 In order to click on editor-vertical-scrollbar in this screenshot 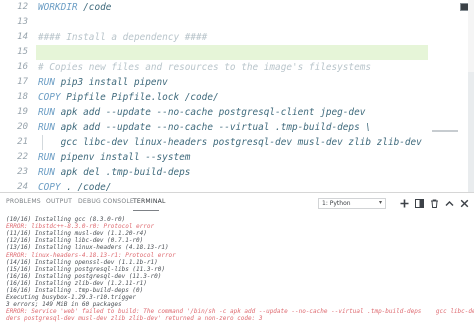, I will do `click(471, 96)`.